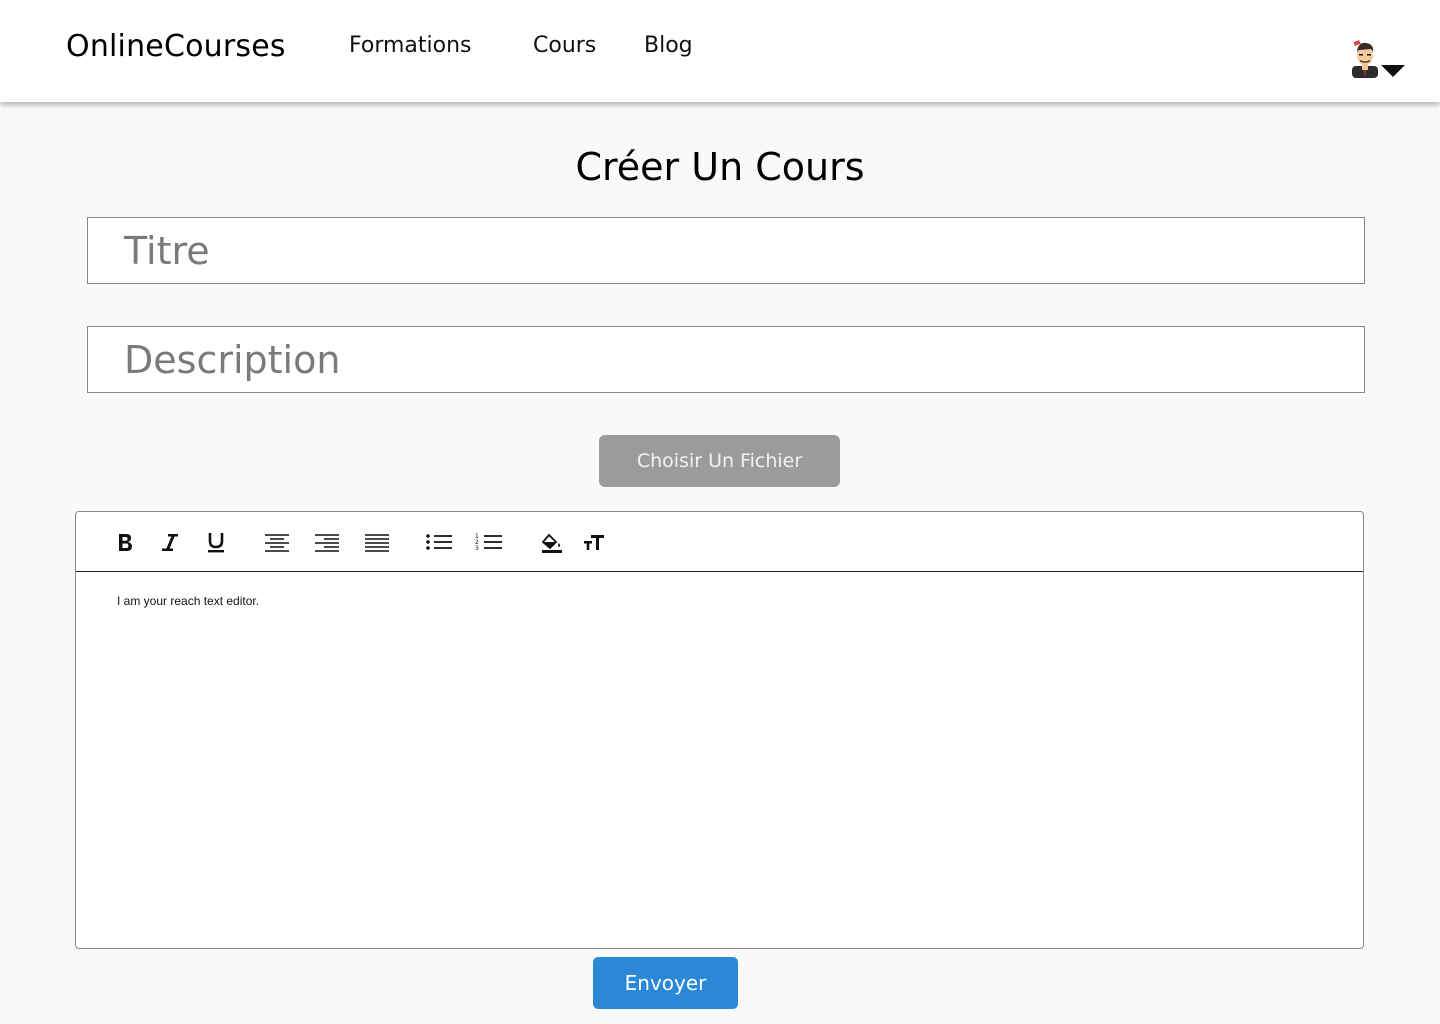 Image resolution: width=1440 pixels, height=1024 pixels. Describe the element at coordinates (477, 548) in the screenshot. I see `svg-text: 3` at that location.